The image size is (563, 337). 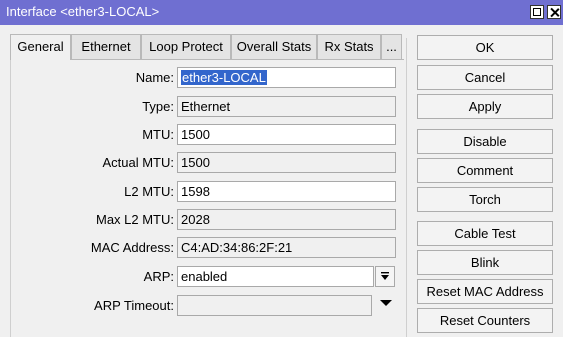 I want to click on apply-button: Apply, so click(x=485, y=106).